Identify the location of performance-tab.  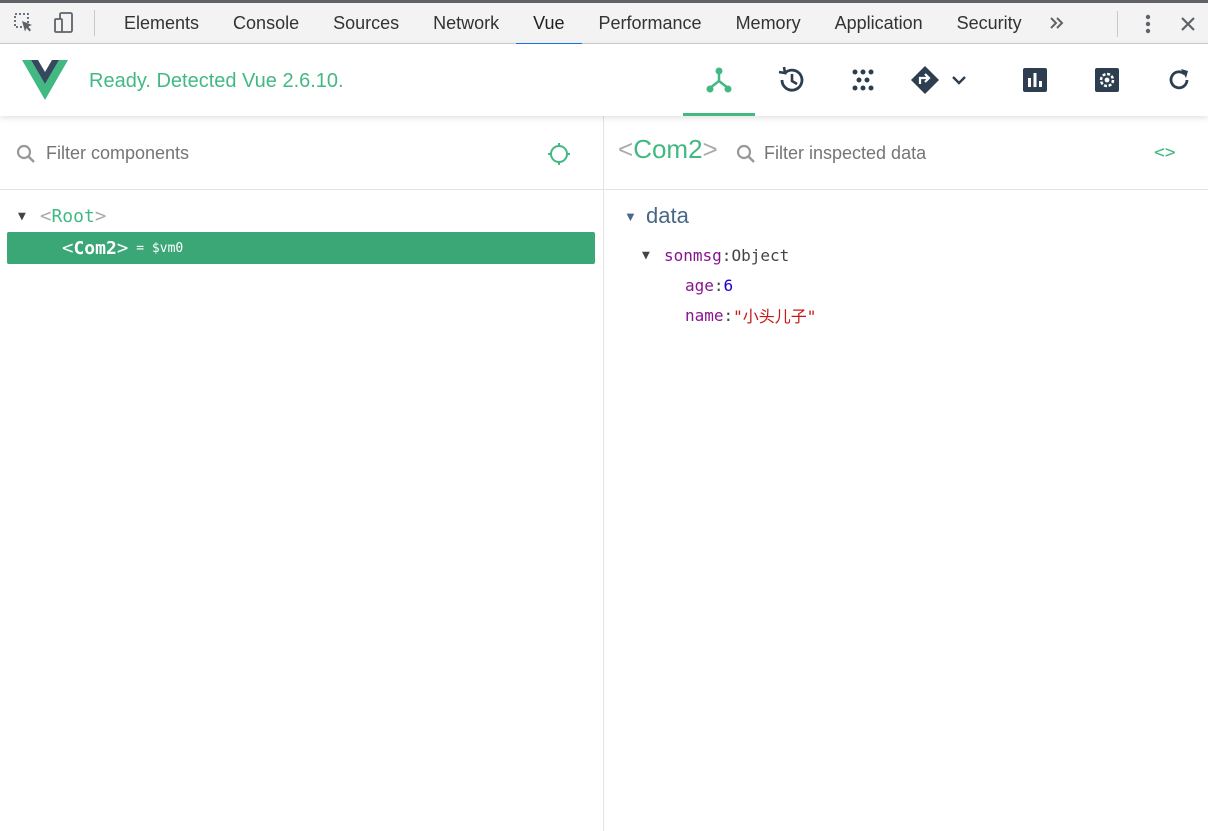
(1035, 80).